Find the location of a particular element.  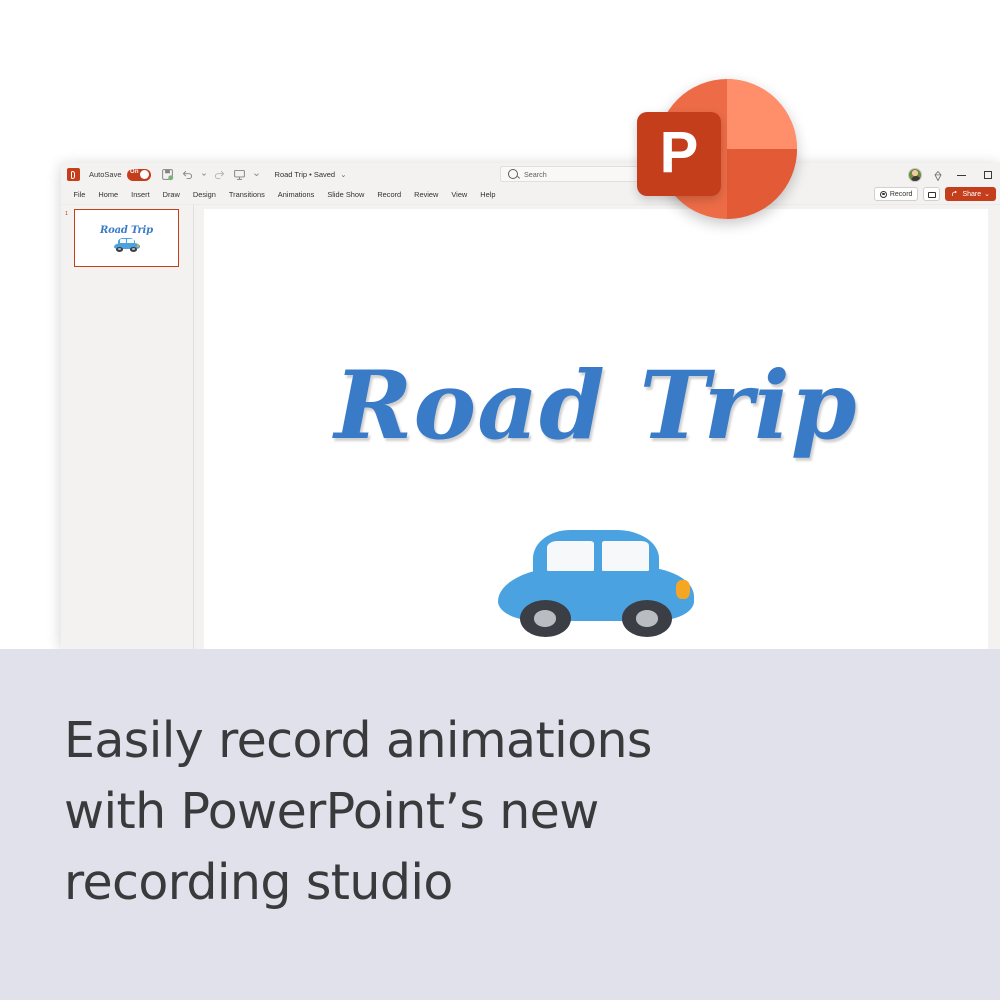

tab-view: View is located at coordinates (459, 195).